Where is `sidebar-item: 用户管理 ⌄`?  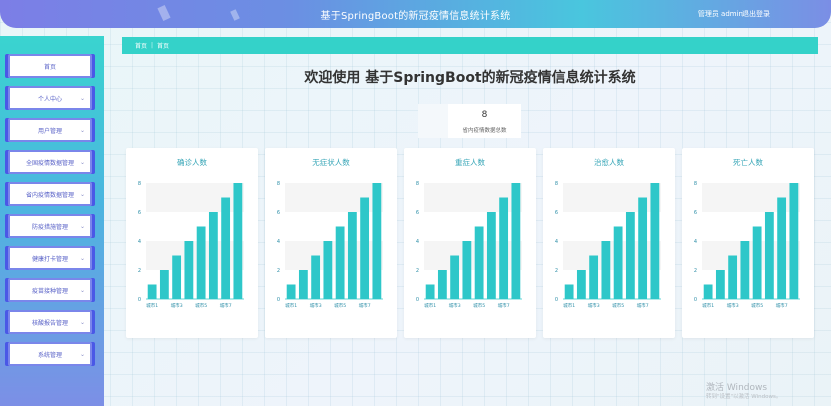
sidebar-item: 用户管理 ⌄ is located at coordinates (50, 130).